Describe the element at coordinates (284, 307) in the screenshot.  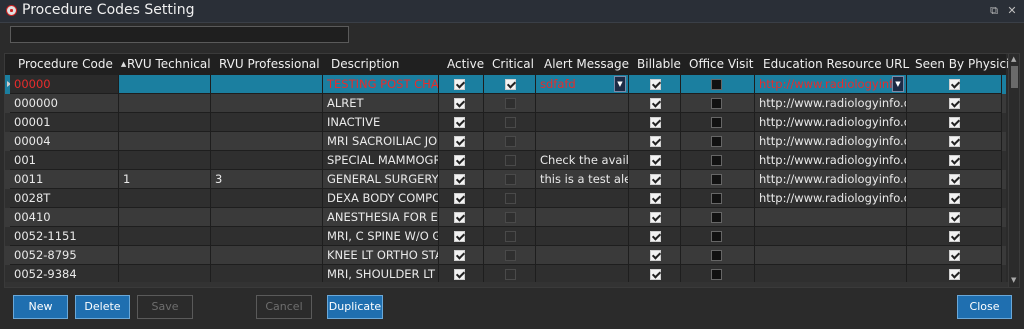
I see `cancel-button: Cancel` at that location.